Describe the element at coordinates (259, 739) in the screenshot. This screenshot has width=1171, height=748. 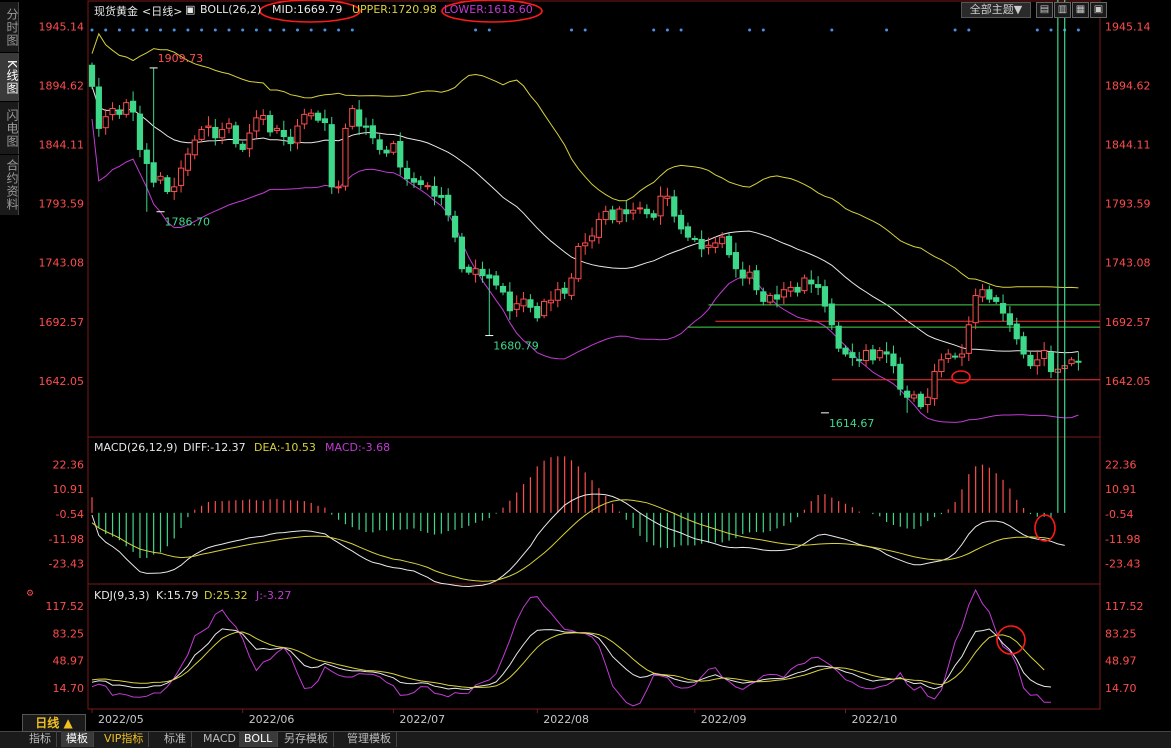
I see `tab-boll: BOLL` at that location.